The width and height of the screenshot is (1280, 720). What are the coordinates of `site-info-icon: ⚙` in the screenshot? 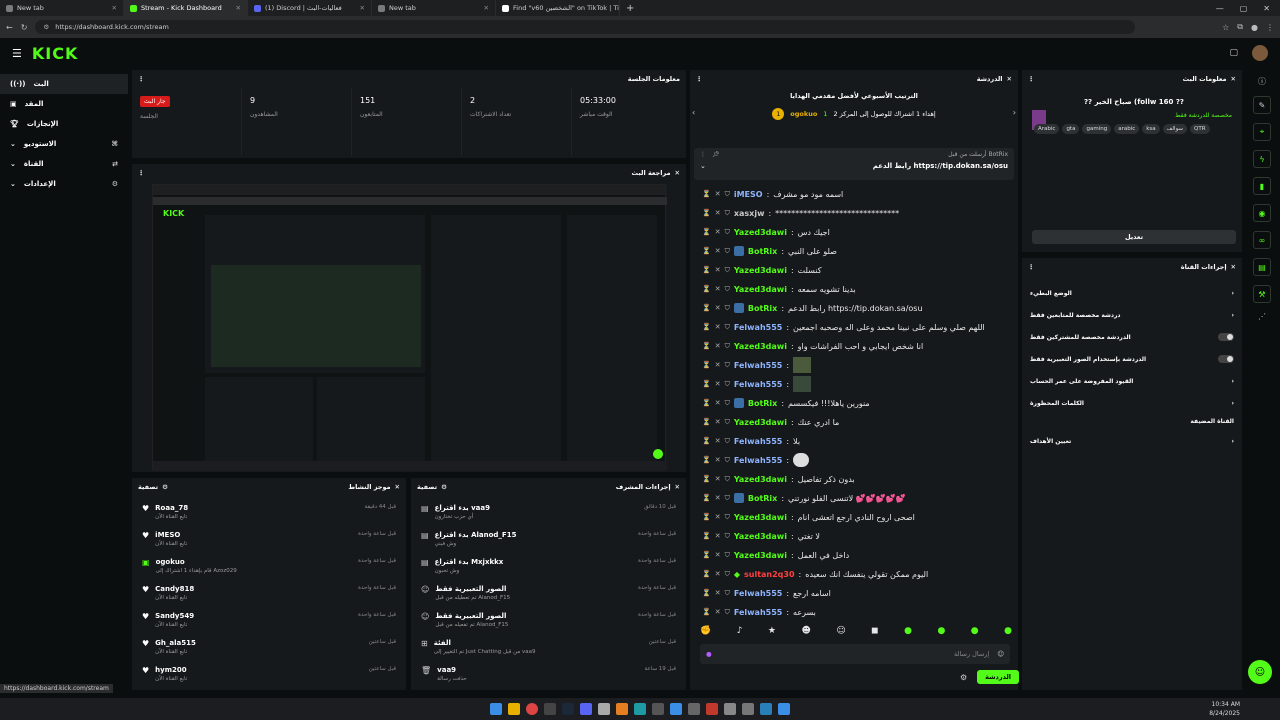 It's located at (46, 27).